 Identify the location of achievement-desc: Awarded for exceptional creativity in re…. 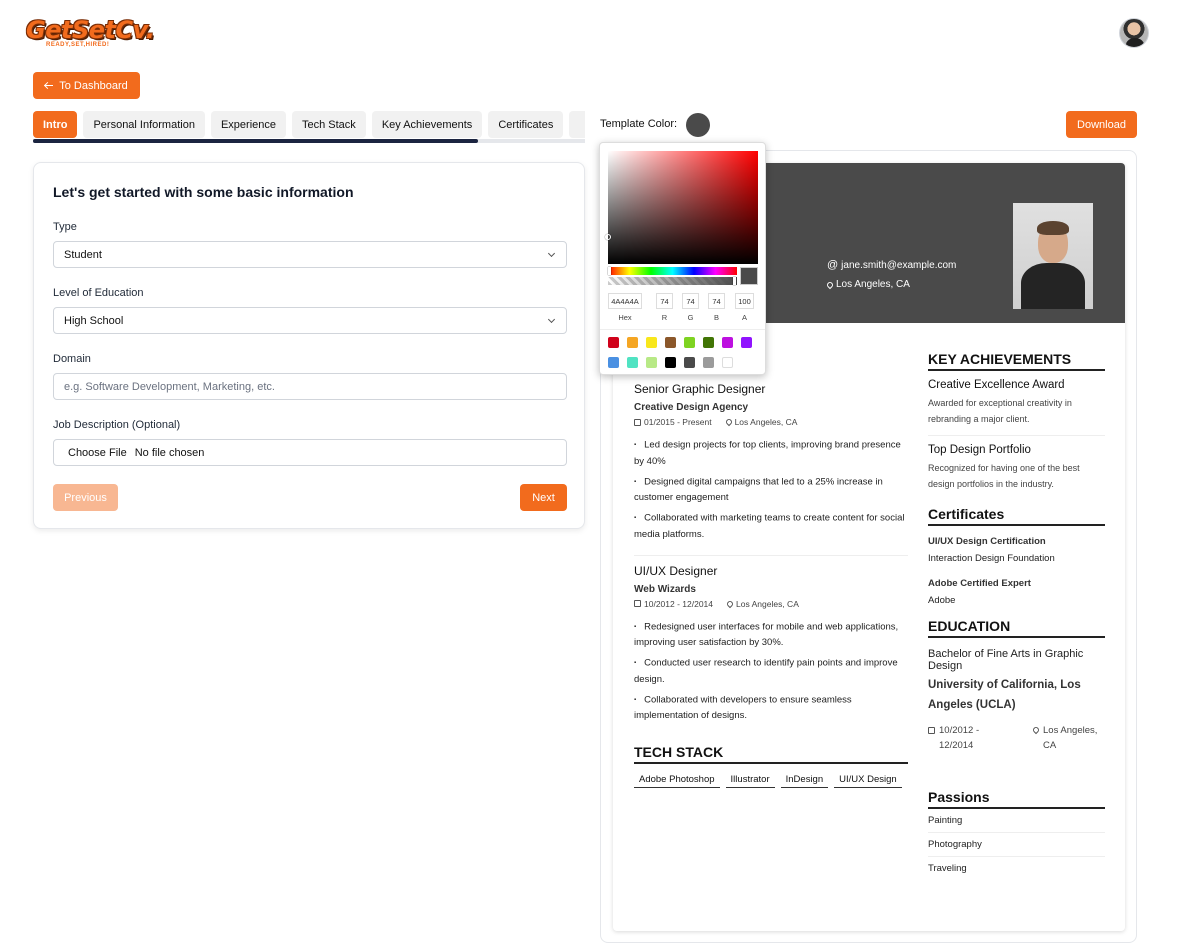
(1000, 411).